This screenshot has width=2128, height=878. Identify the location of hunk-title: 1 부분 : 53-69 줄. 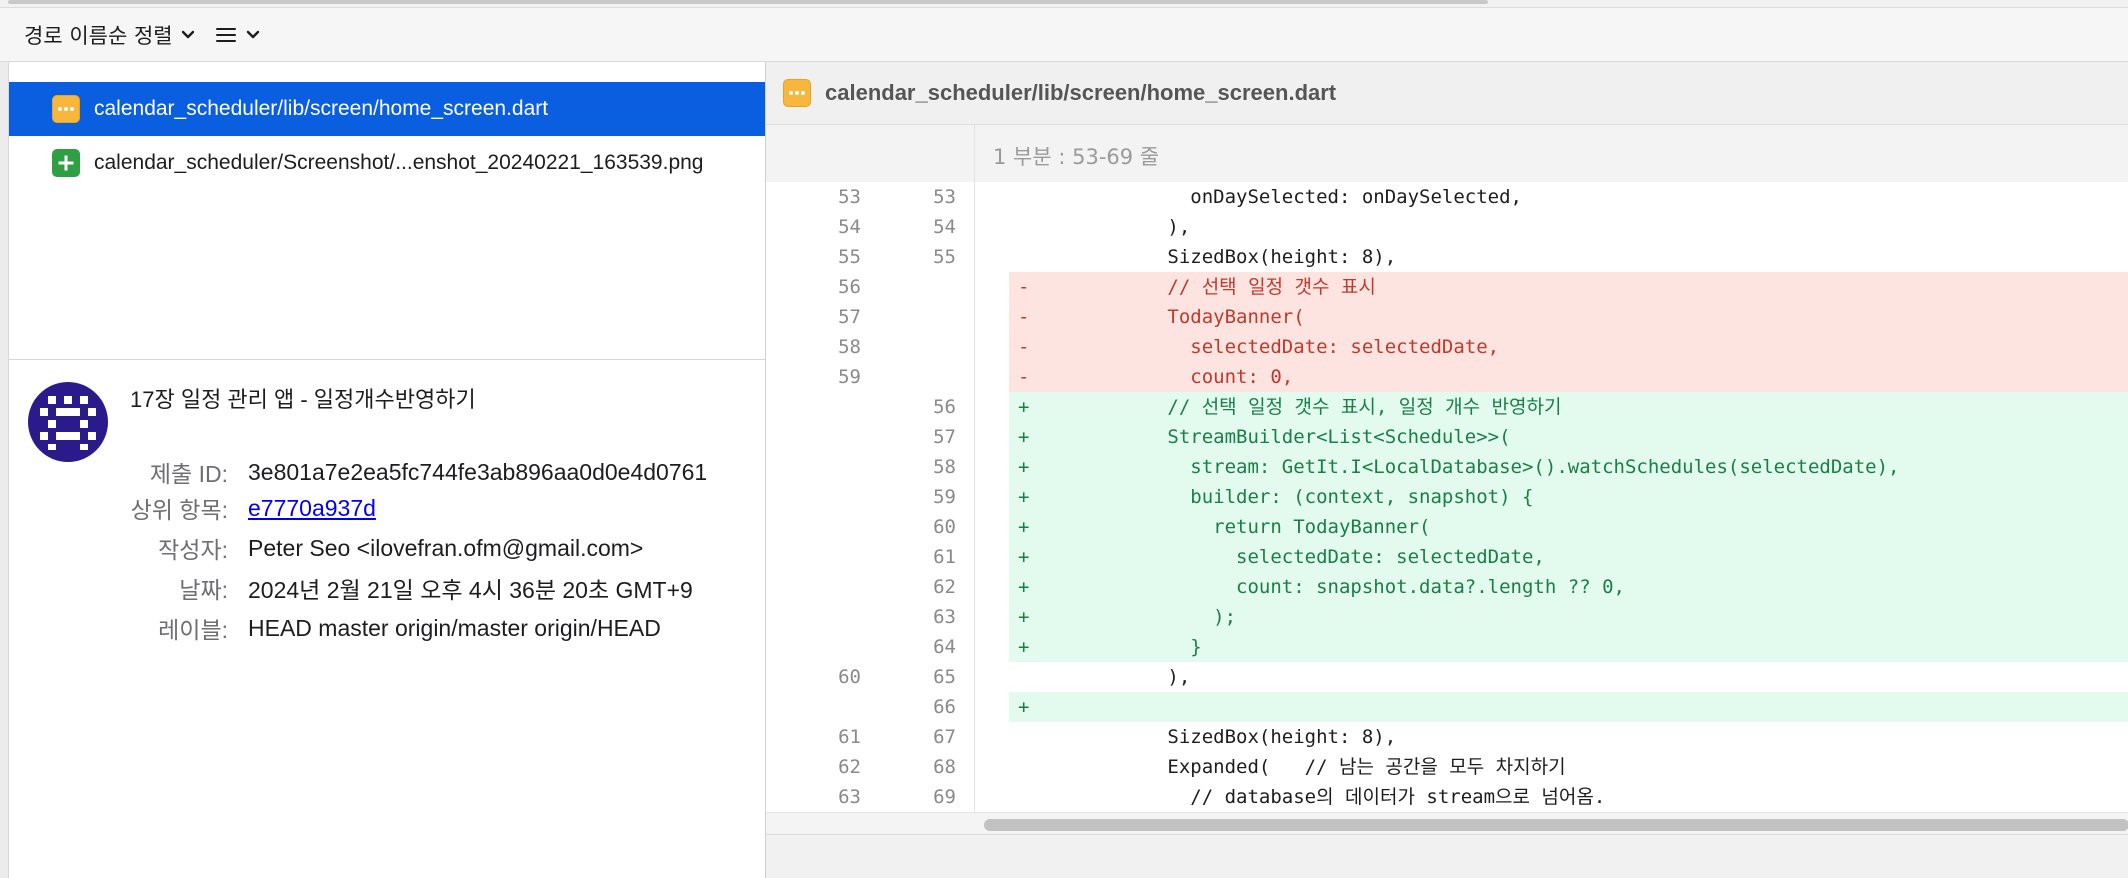
(1076, 157).